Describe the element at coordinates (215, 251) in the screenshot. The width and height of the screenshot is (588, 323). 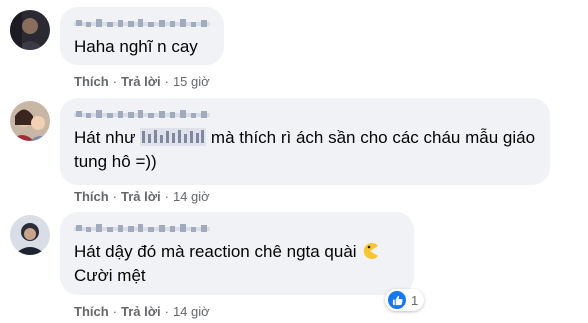
I see `comment-text-line1: Hát dậy đó mà reaction chê ngta quài` at that location.